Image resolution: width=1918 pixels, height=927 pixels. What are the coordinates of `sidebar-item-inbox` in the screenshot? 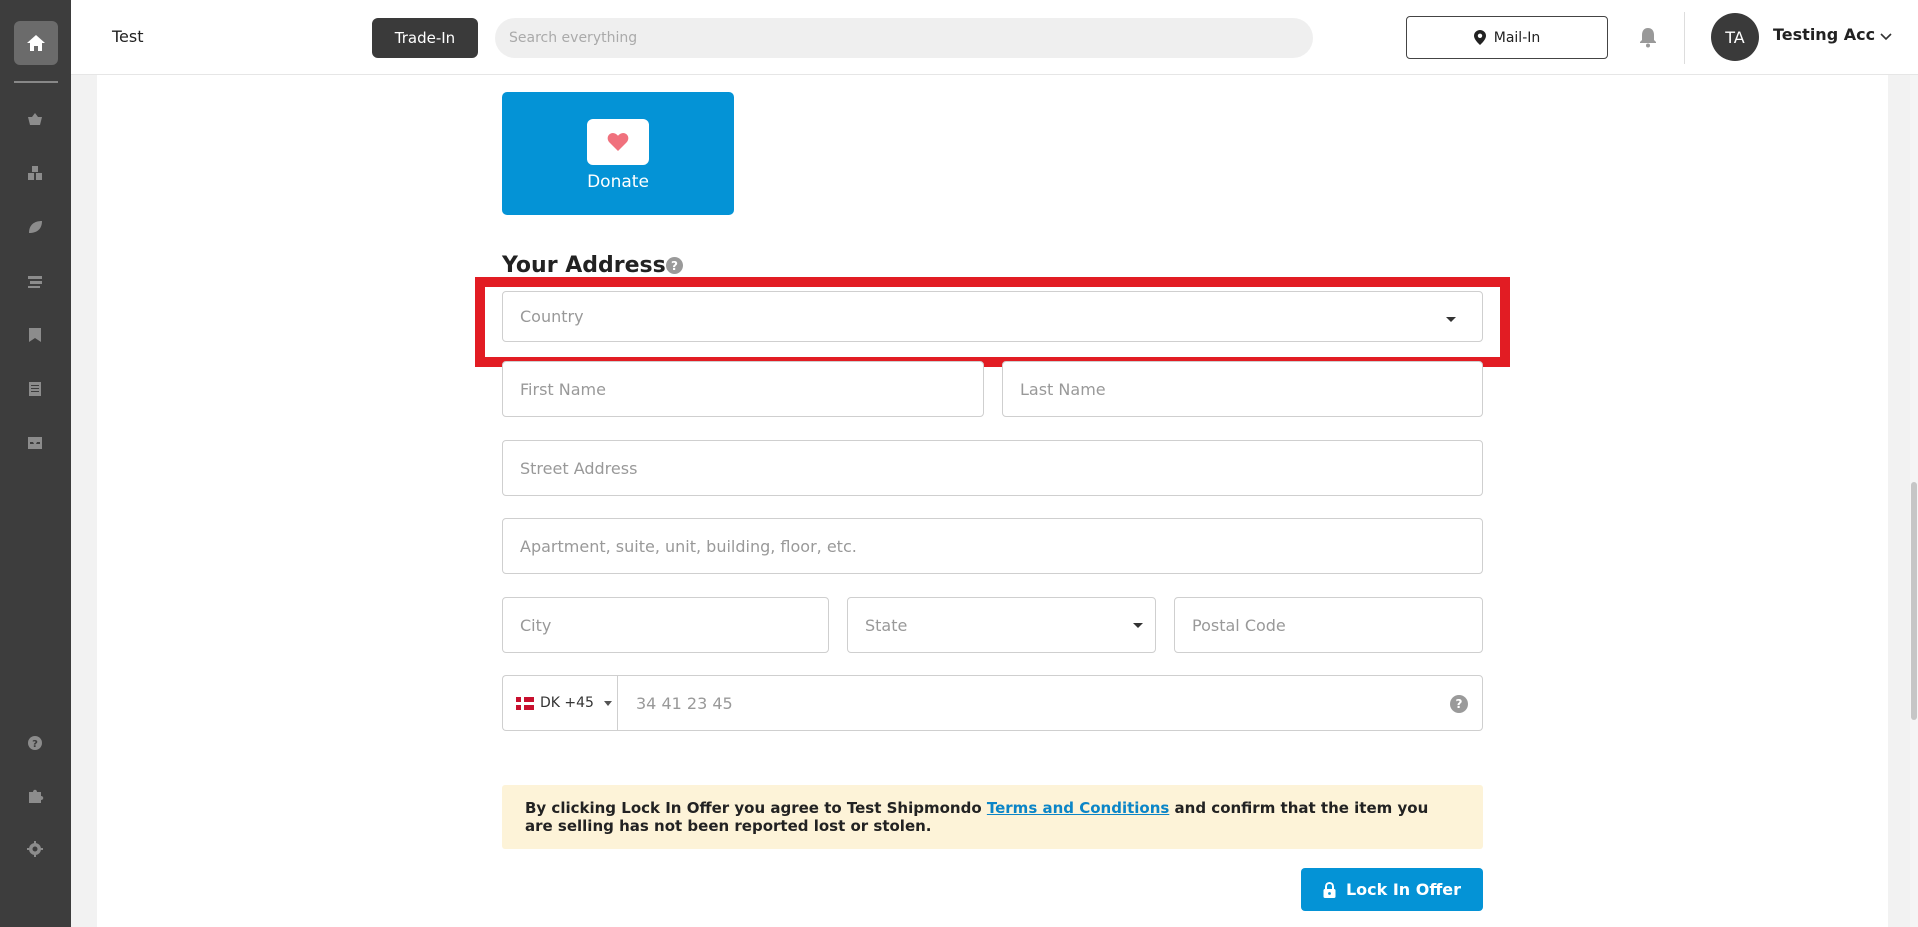 It's located at (35, 443).